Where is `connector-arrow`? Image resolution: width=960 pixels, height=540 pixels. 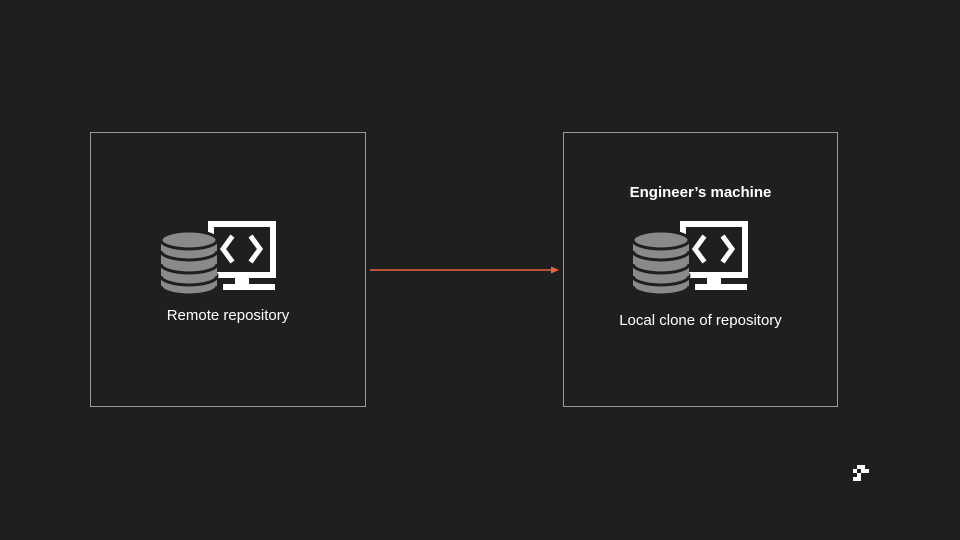 connector-arrow is located at coordinates (464, 270).